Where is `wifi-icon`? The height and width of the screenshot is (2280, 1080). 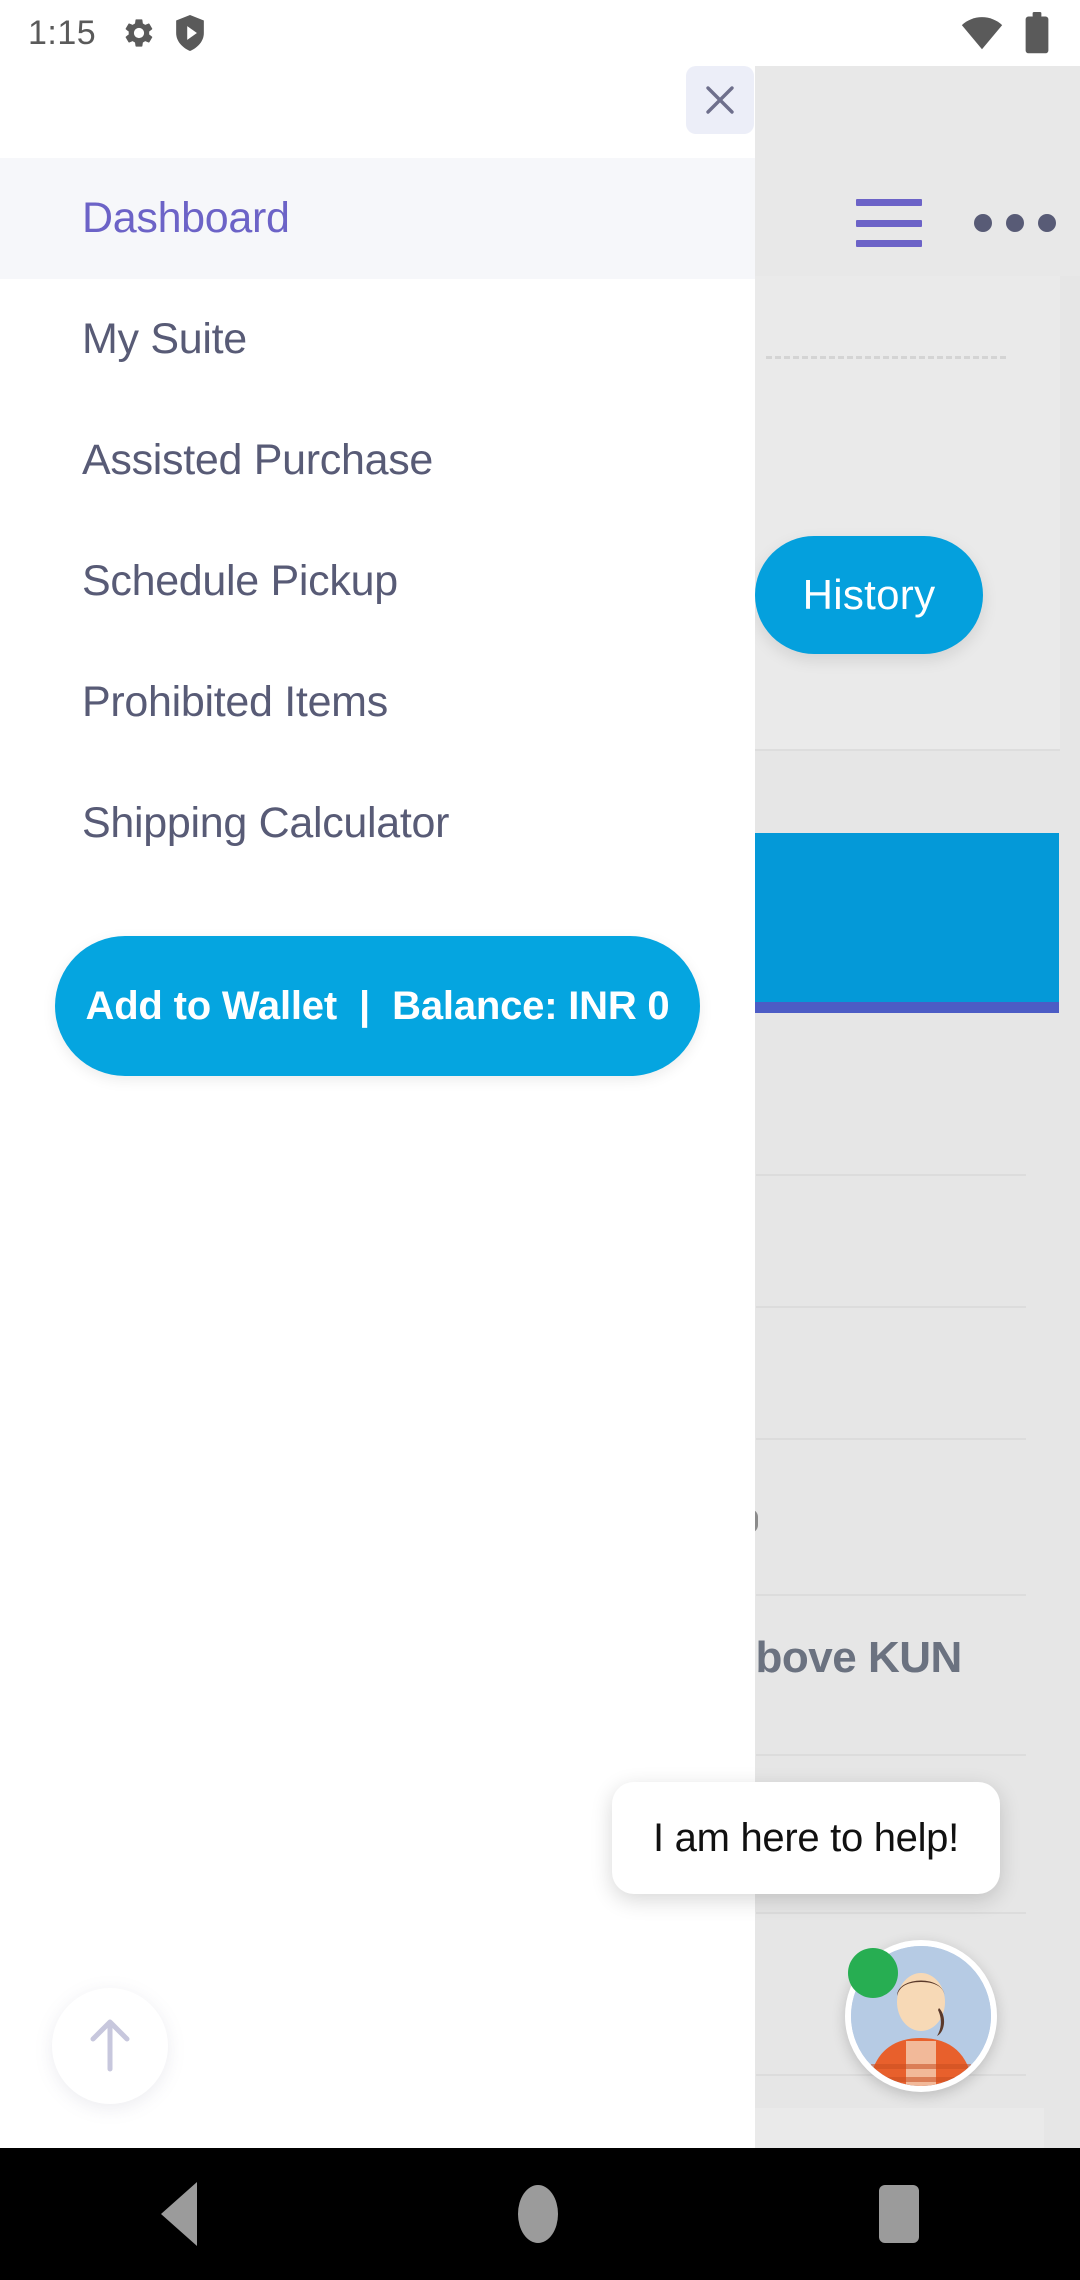
wifi-icon is located at coordinates (982, 33).